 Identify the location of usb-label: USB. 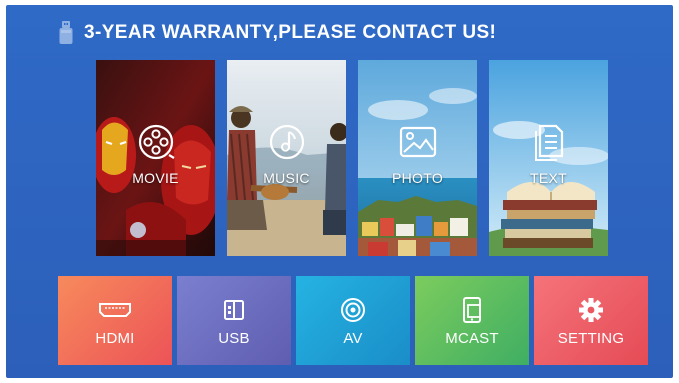
(234, 338).